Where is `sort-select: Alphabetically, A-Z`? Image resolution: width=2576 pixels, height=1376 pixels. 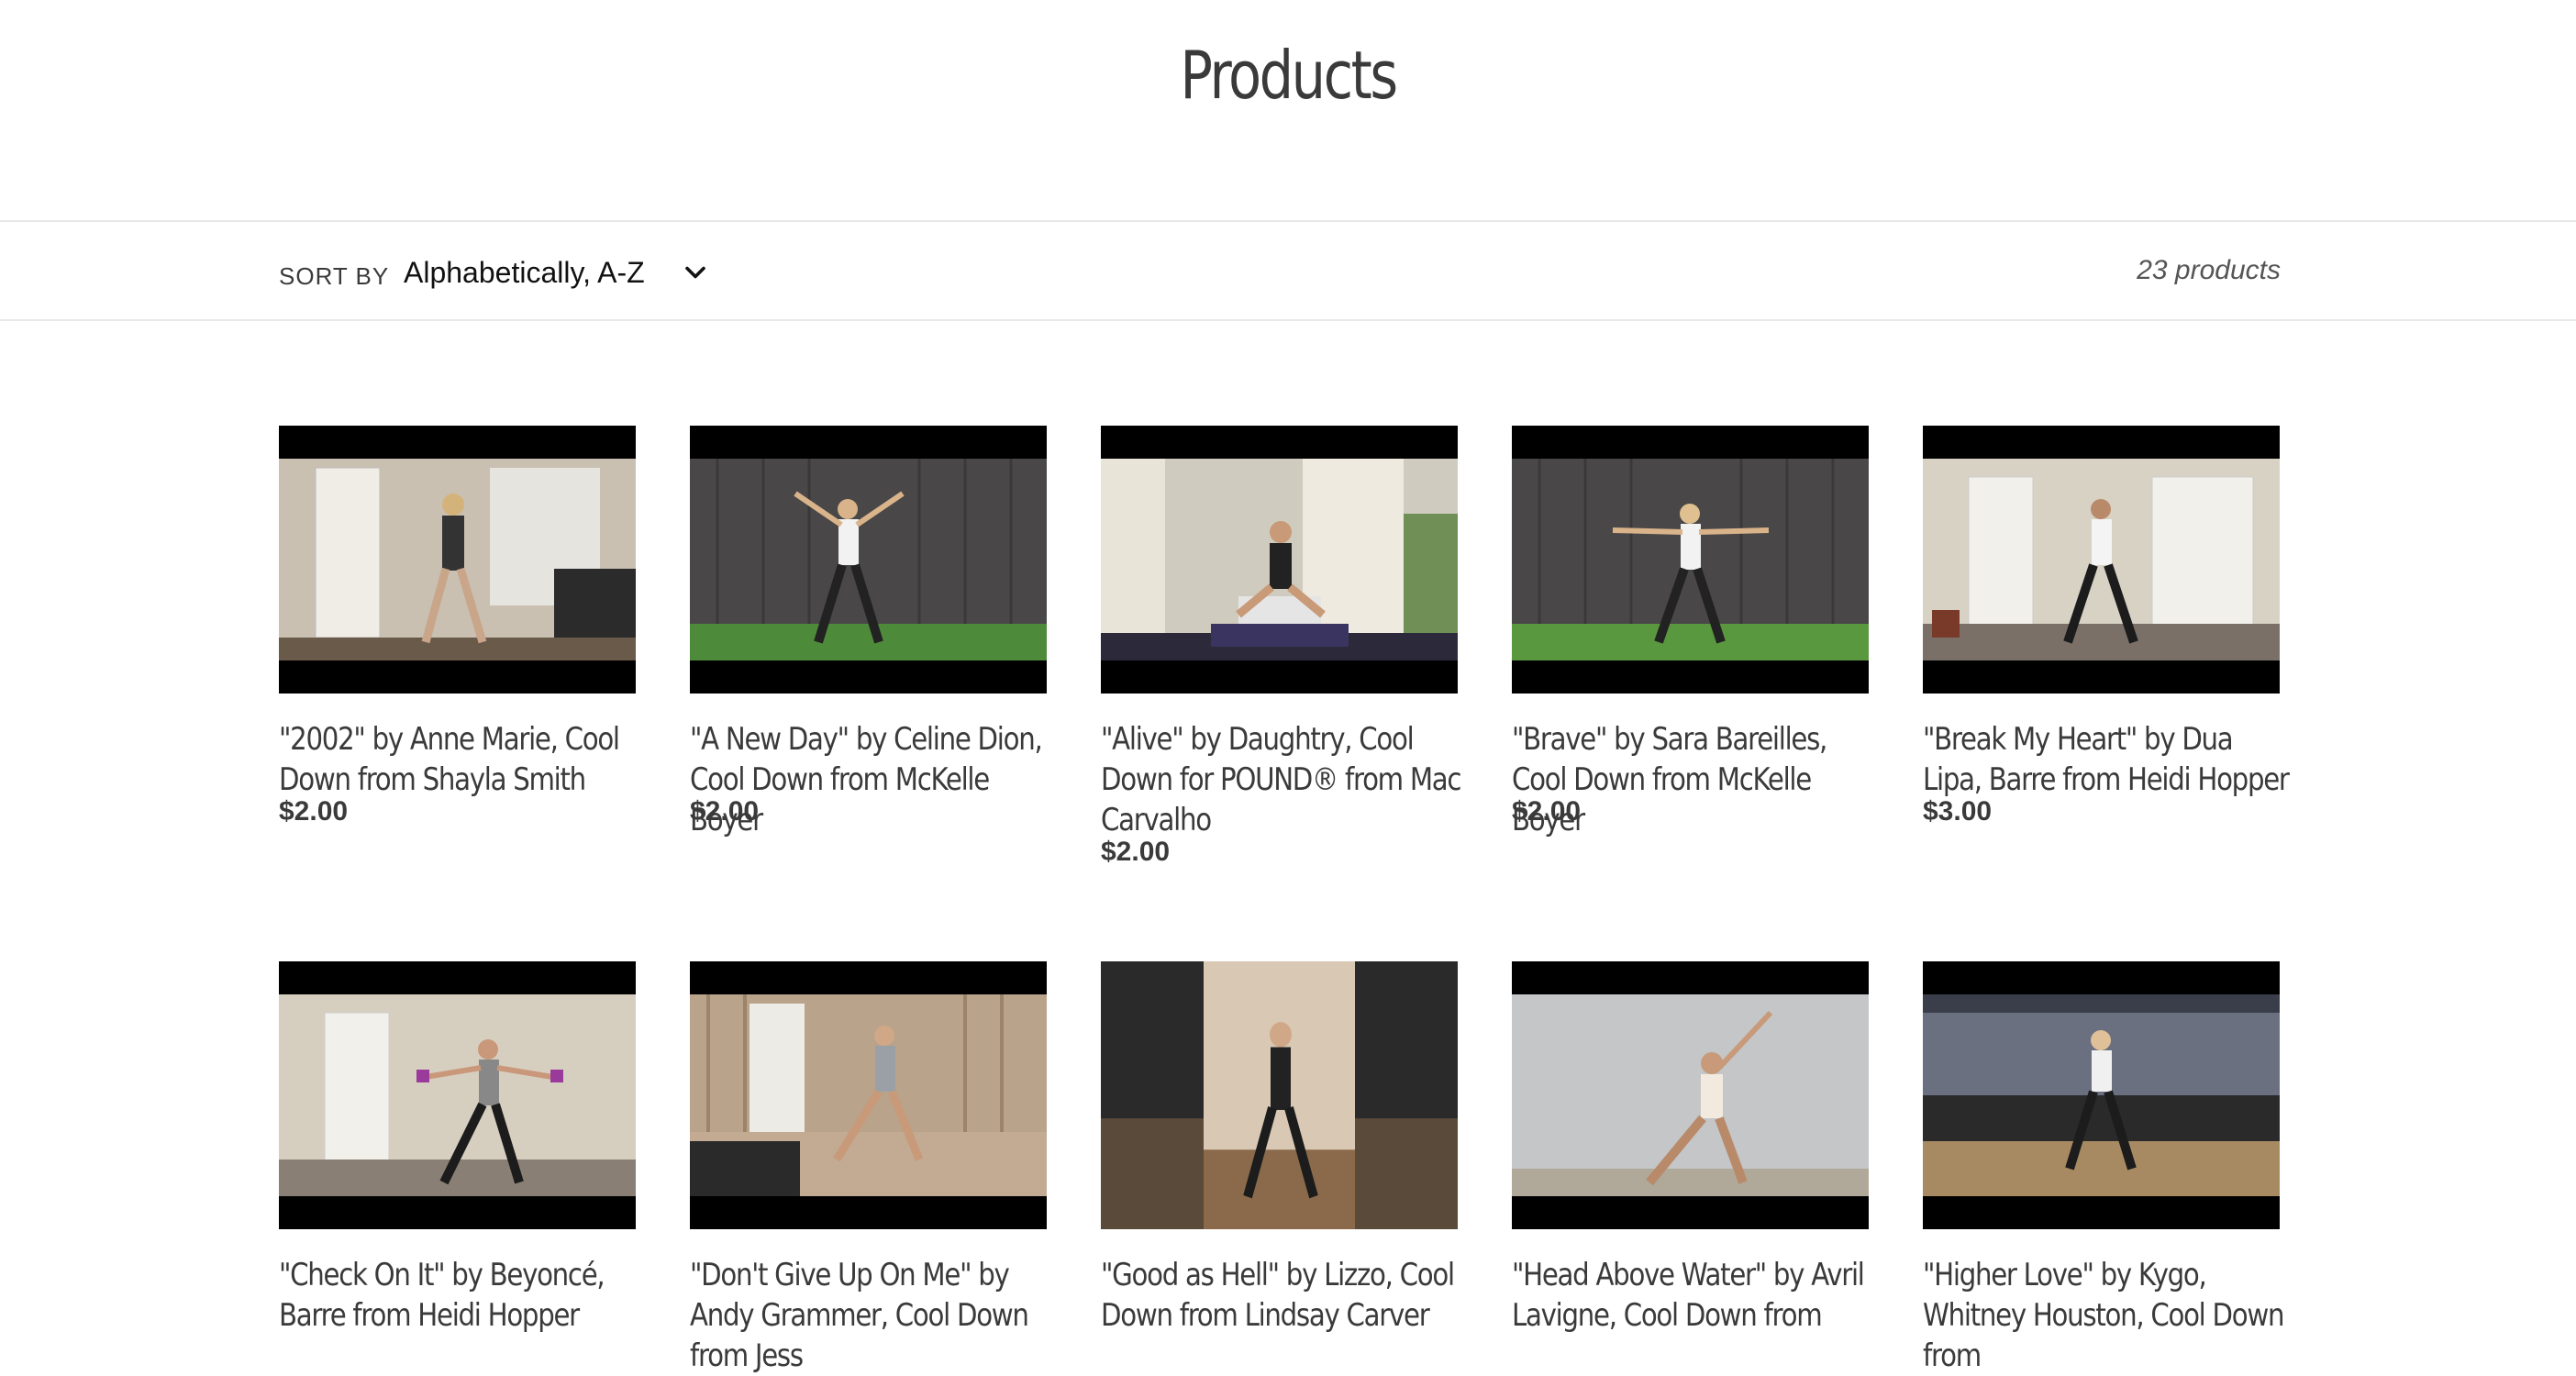 sort-select: Alphabetically, A-Z is located at coordinates (556, 272).